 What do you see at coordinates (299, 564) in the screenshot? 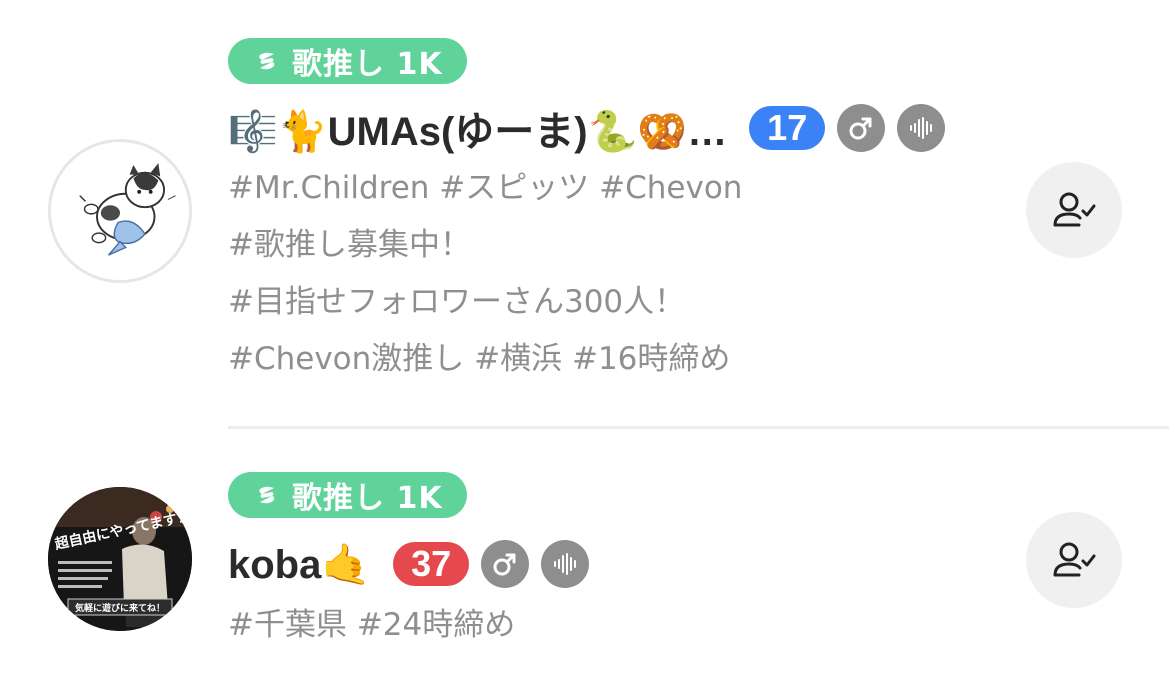
I see `username: koba🤙` at bounding box center [299, 564].